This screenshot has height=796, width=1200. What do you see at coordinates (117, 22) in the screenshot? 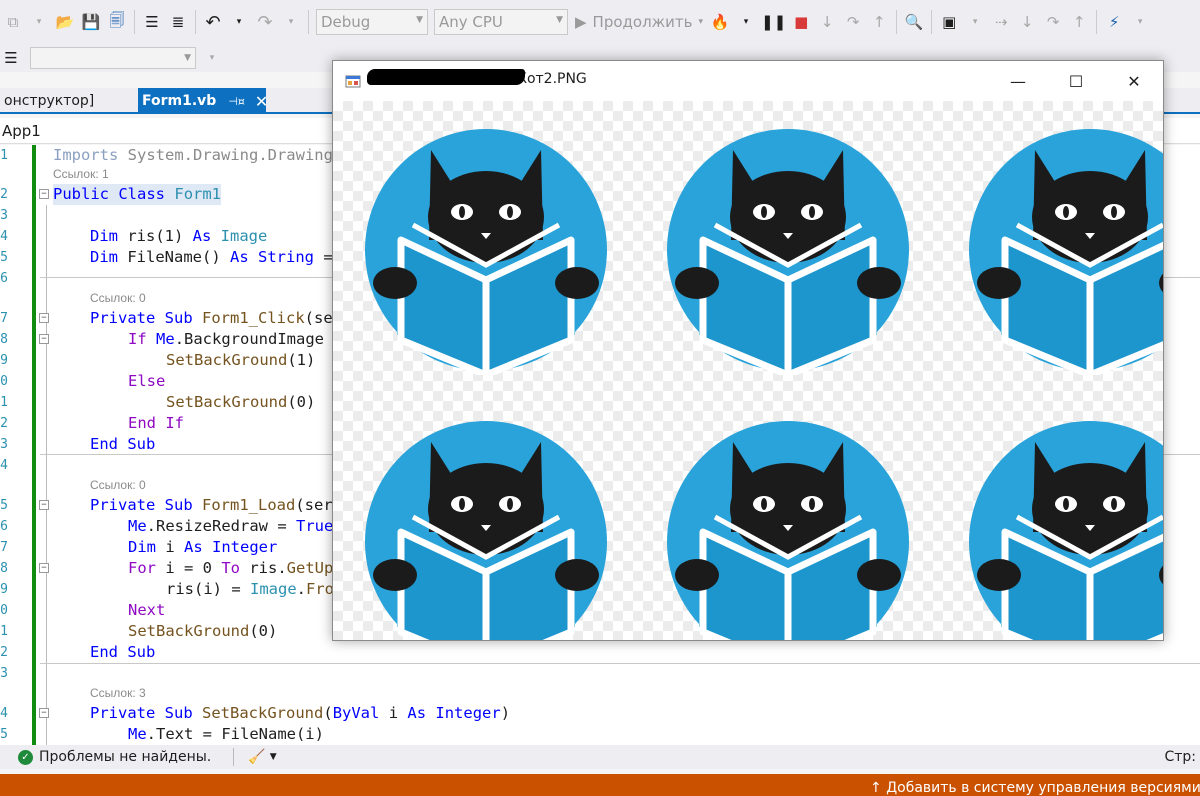
I see `save-all-icon: 🗐` at bounding box center [117, 22].